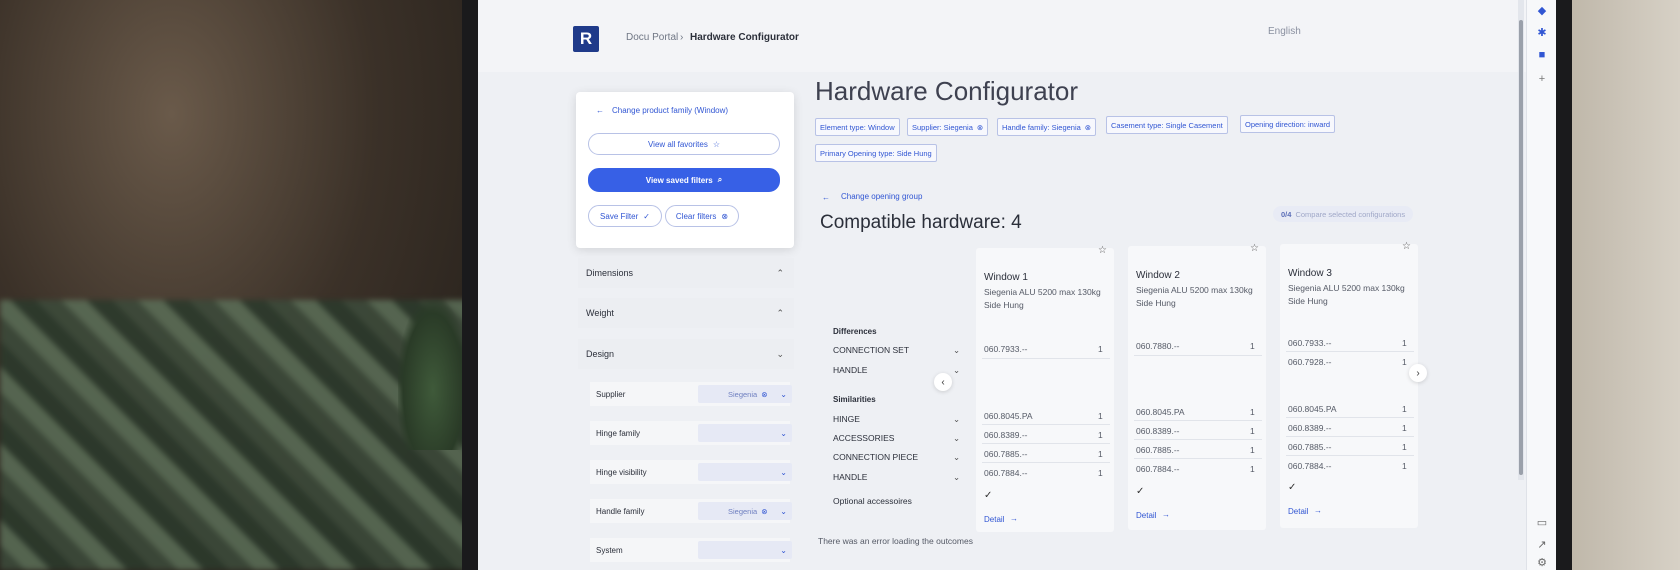 The image size is (1680, 570). What do you see at coordinates (857, 127) in the screenshot?
I see `filter-tag-element-type: Element type: Window` at bounding box center [857, 127].